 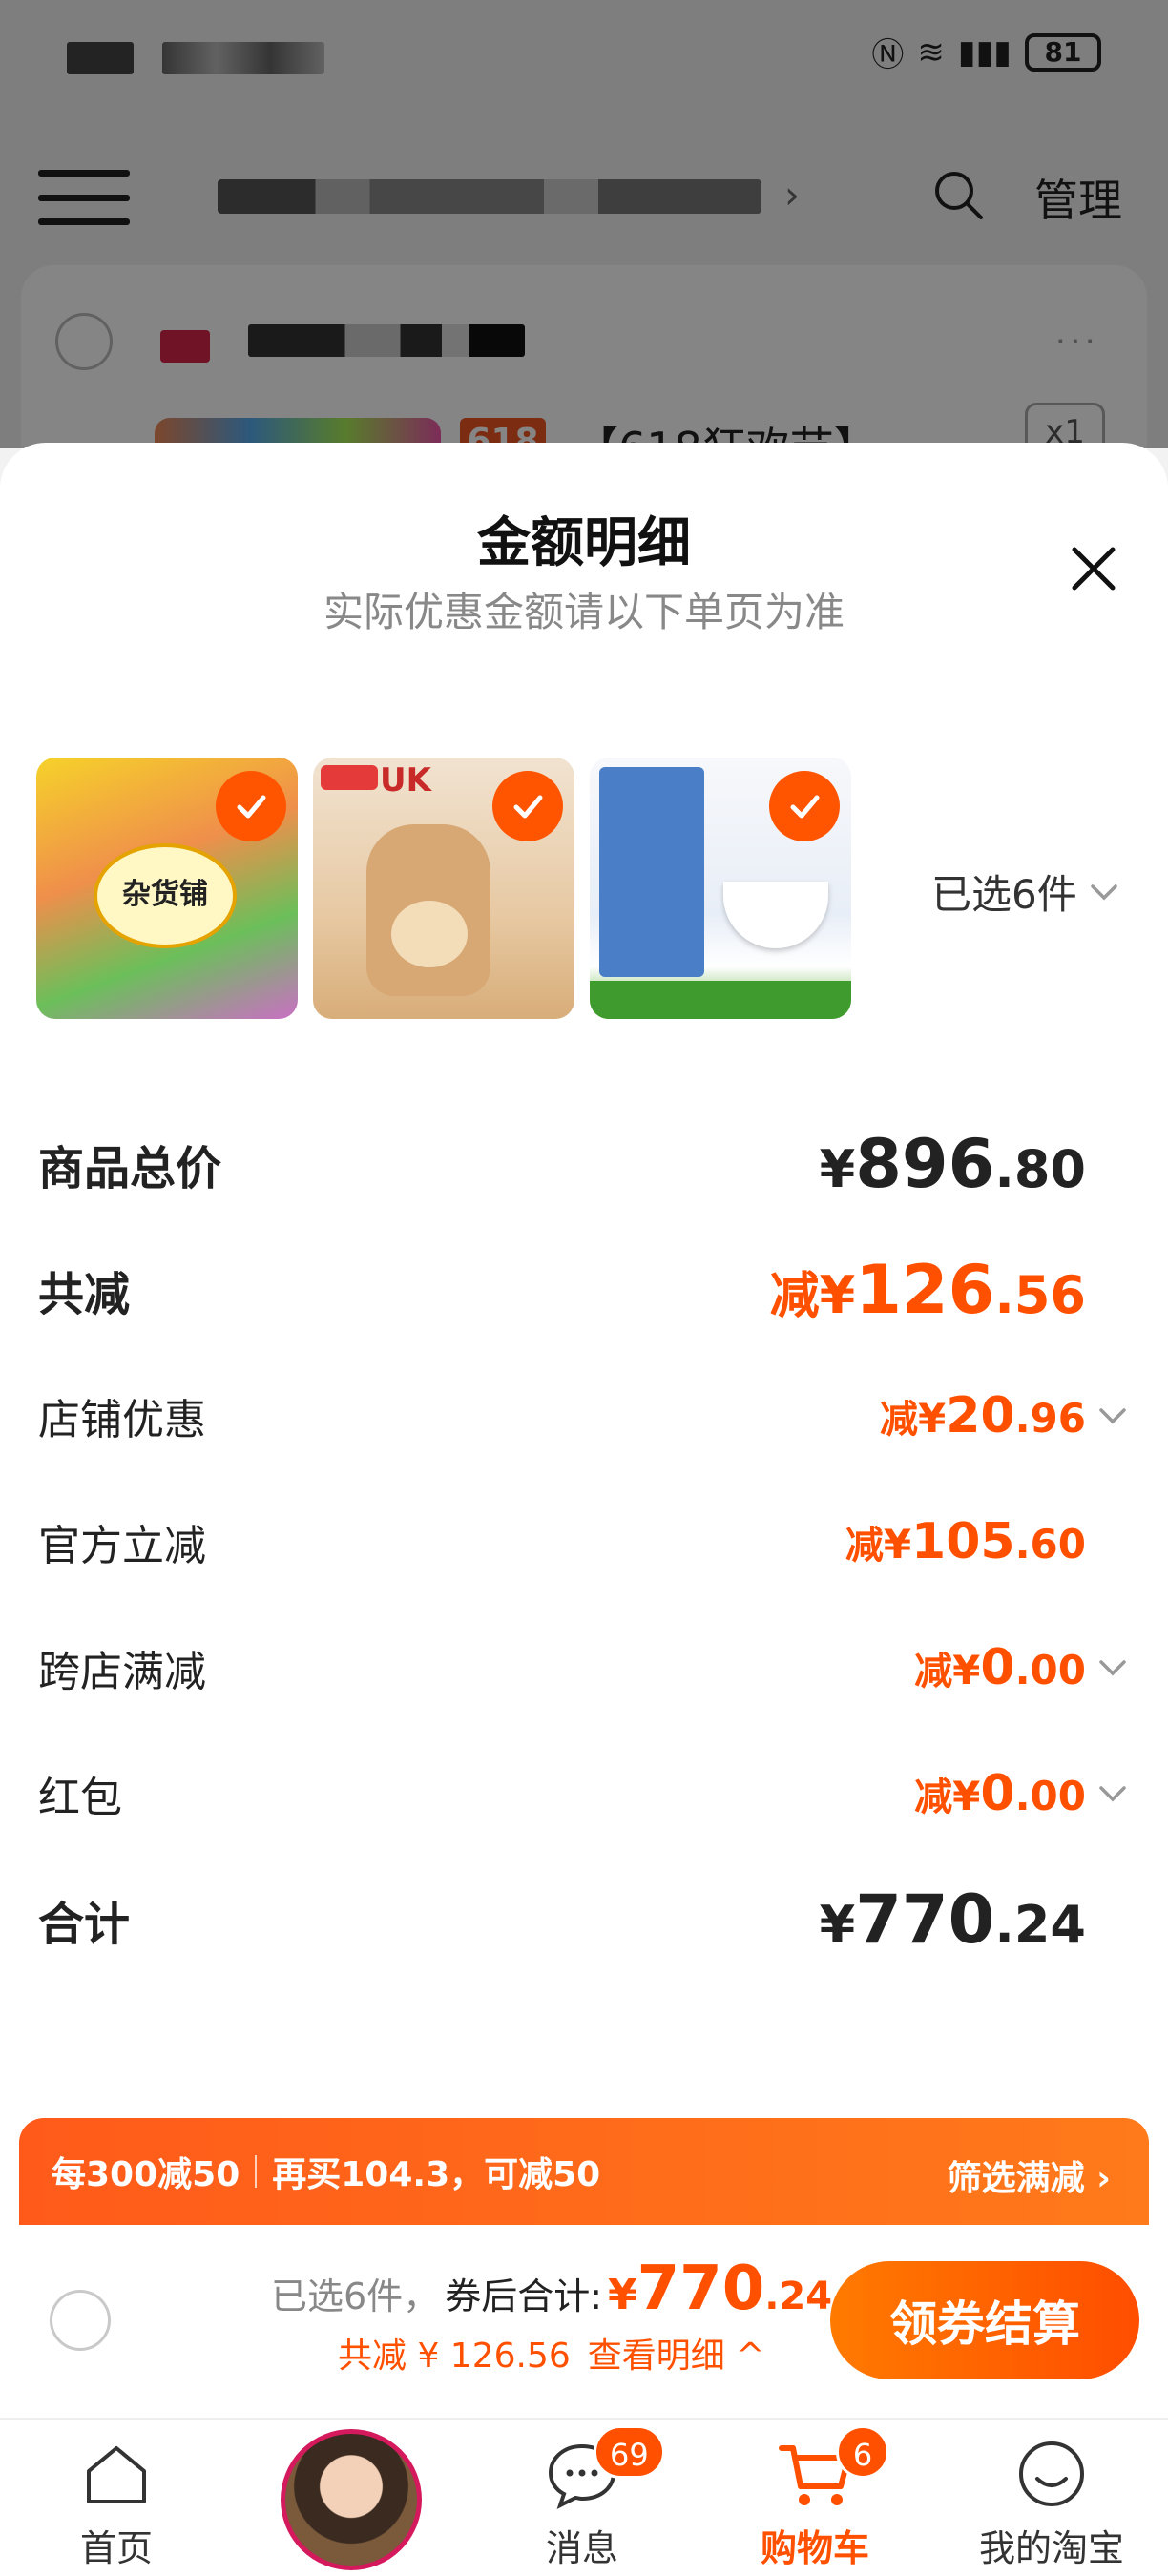 I want to click on tab-mine: 我的淘宝, so click(x=1051, y=2498).